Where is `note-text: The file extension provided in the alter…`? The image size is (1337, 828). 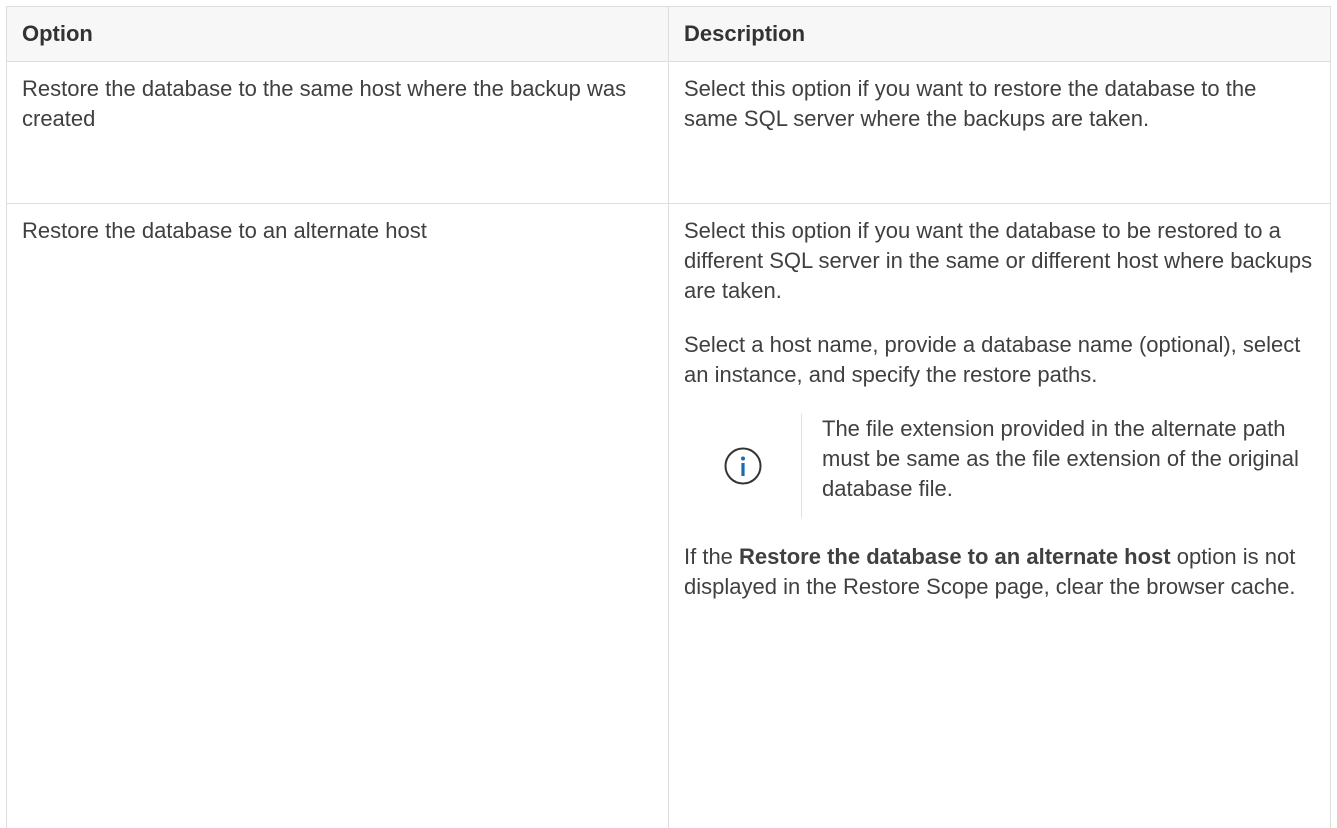
note-text: The file extension provided in the alter… is located at coordinates (1058, 466).